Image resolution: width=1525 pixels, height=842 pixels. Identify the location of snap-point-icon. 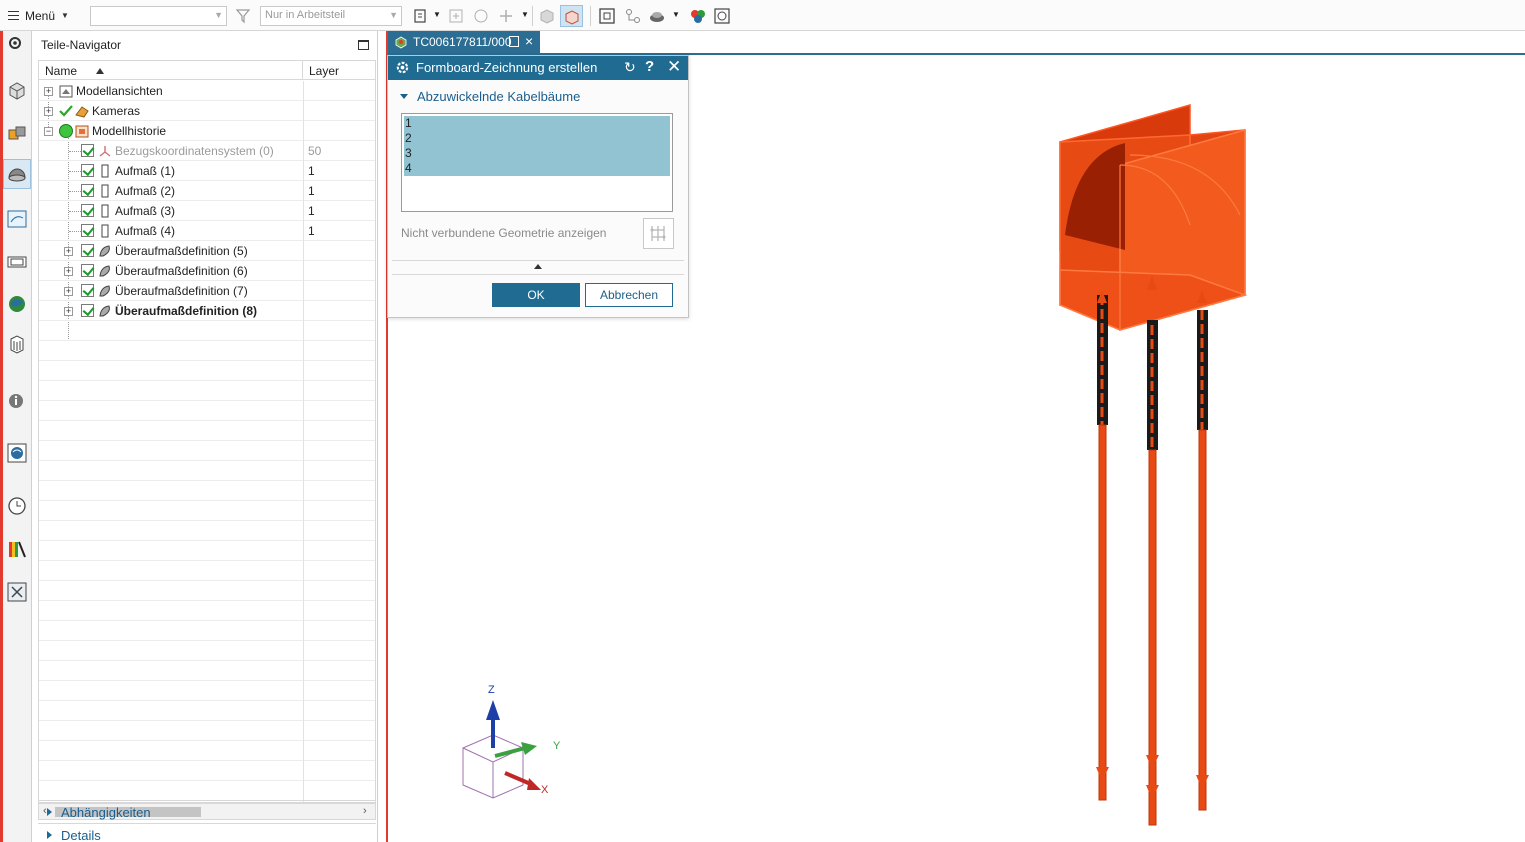
(506, 16).